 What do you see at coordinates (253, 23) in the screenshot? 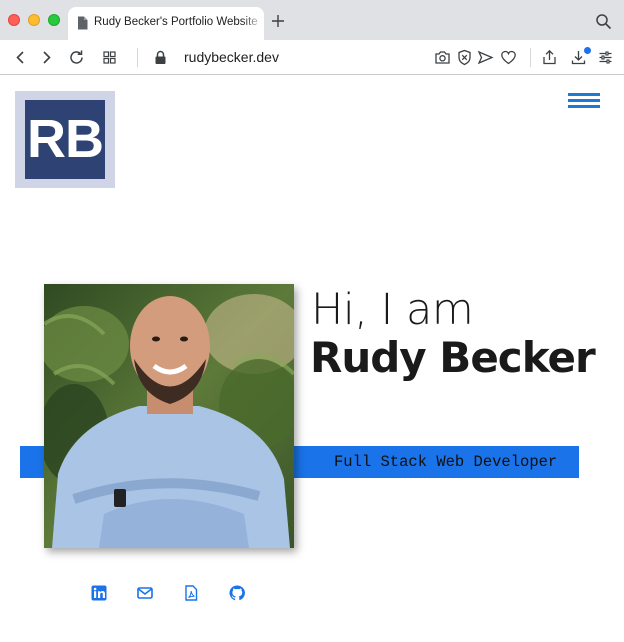
I see `tab-title-fade` at bounding box center [253, 23].